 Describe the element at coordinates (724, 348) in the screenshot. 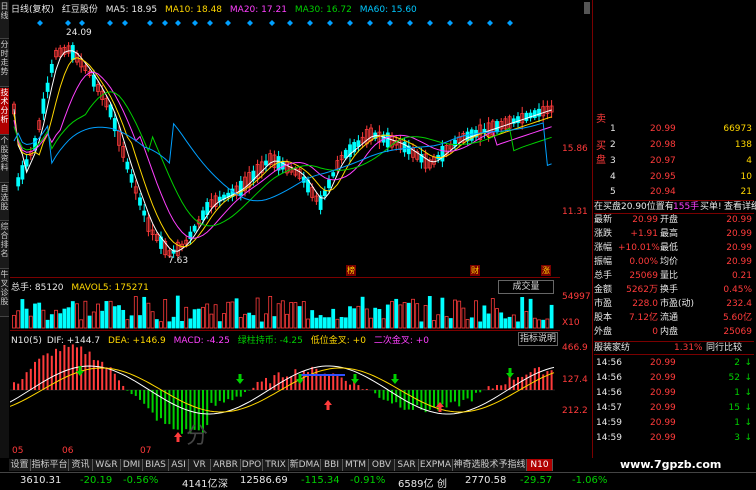

I see `tab-peer-compare: 同行比较` at that location.